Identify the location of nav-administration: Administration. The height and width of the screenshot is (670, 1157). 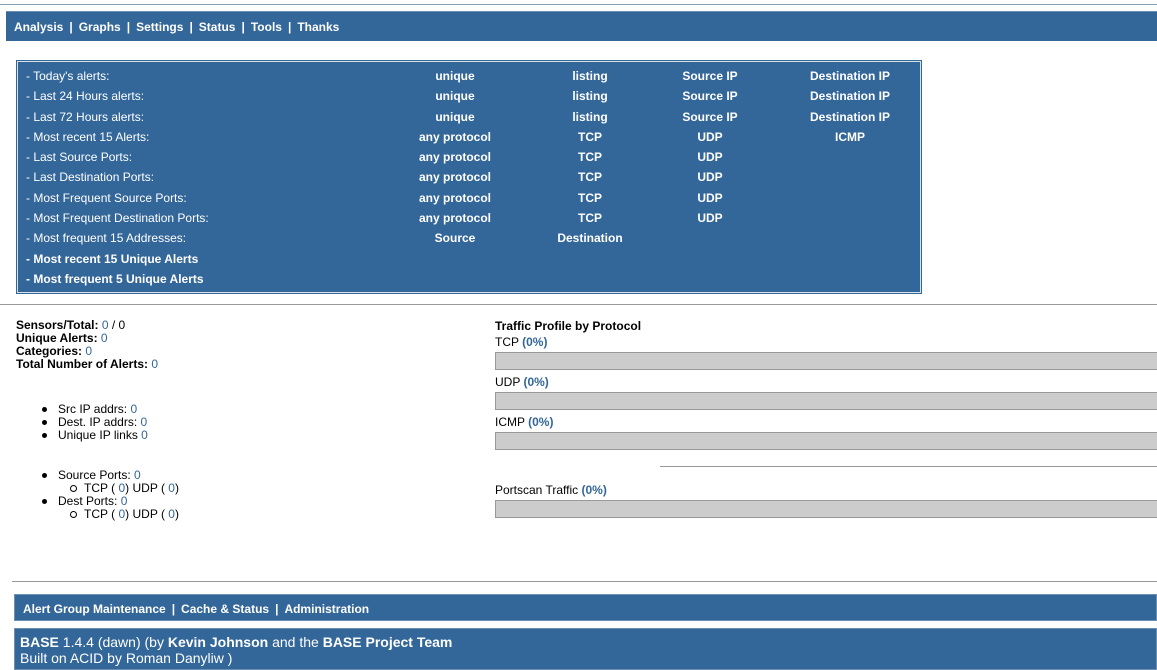
(326, 609).